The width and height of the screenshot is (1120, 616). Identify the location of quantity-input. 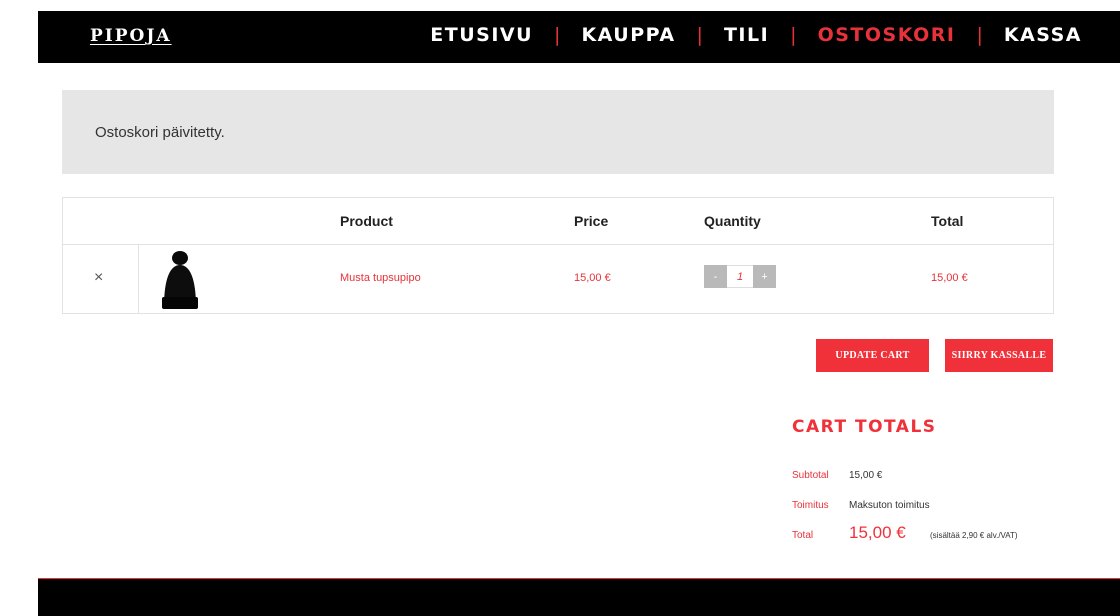
(740, 276).